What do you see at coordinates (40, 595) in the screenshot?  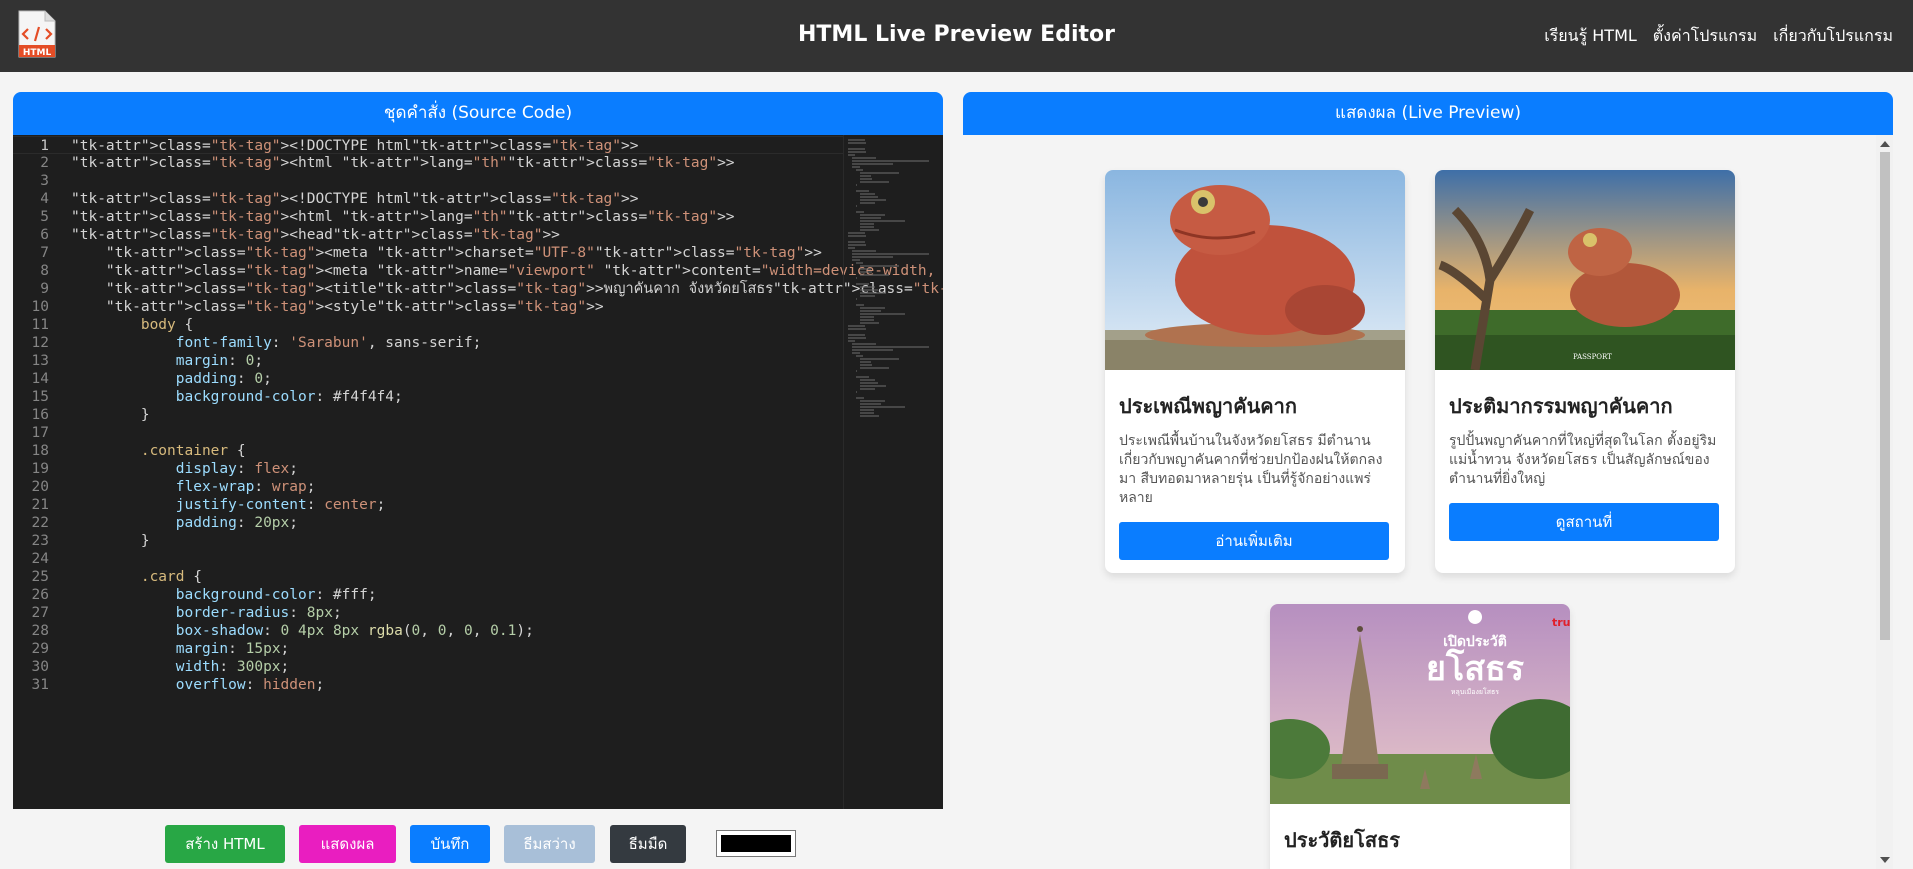 I see `line-number: 26` at bounding box center [40, 595].